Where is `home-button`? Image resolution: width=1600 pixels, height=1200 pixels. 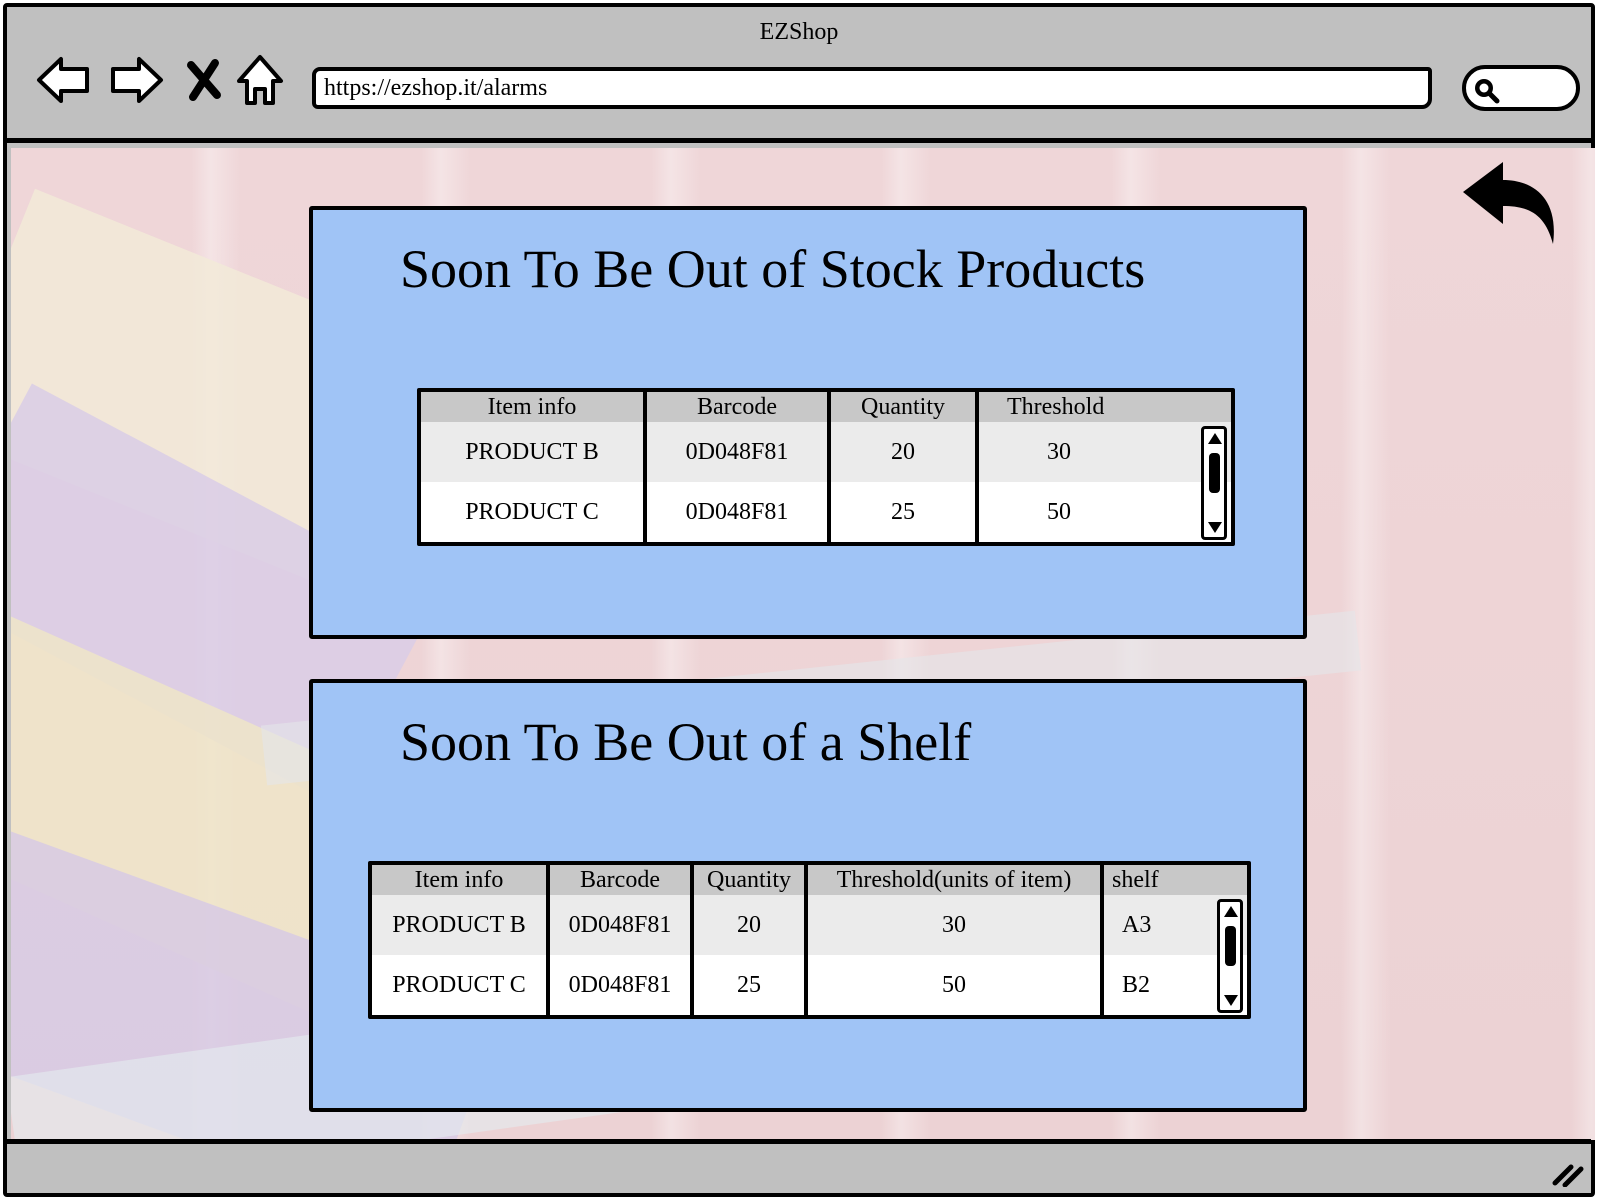
home-button is located at coordinates (260, 80).